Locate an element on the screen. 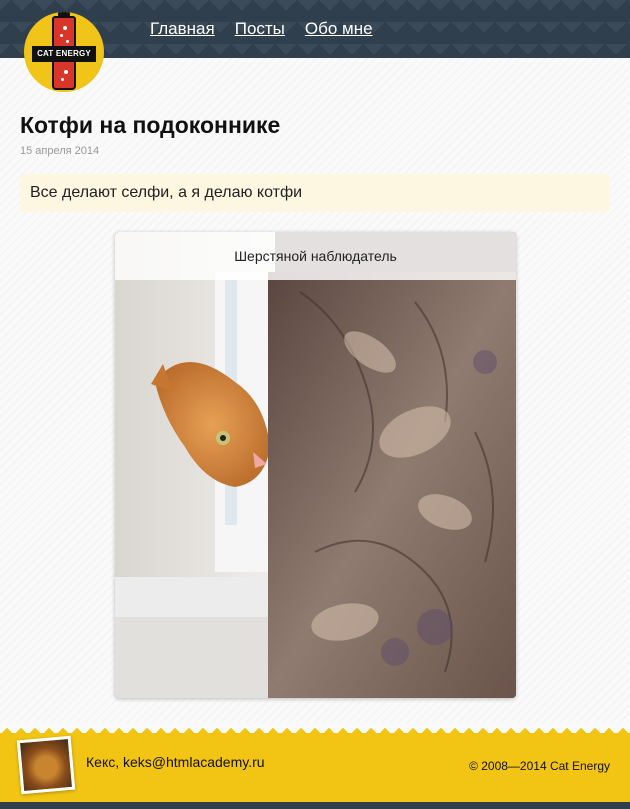  copyright-text: © 2008—2014 Cat Energy is located at coordinates (539, 766).